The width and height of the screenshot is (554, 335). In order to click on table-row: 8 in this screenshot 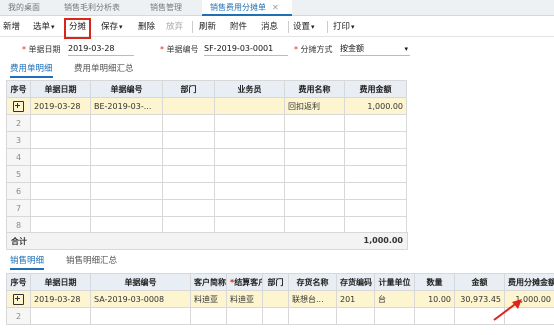, I will do `click(206, 225)`.